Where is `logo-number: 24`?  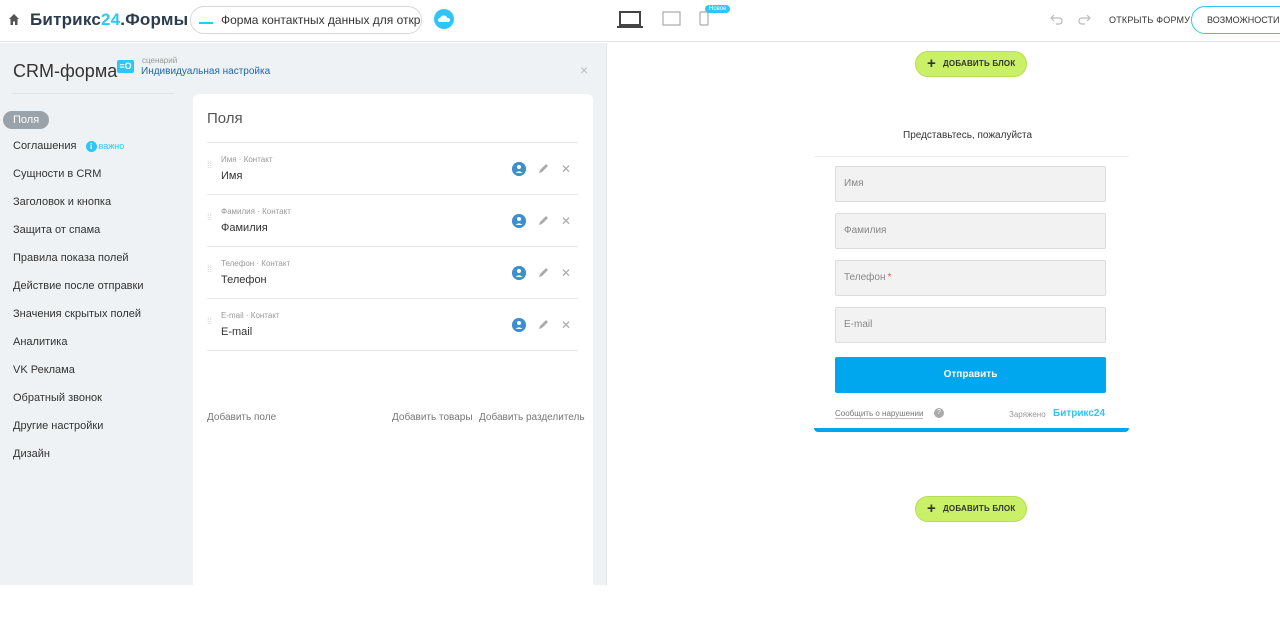
logo-number: 24 is located at coordinates (110, 19).